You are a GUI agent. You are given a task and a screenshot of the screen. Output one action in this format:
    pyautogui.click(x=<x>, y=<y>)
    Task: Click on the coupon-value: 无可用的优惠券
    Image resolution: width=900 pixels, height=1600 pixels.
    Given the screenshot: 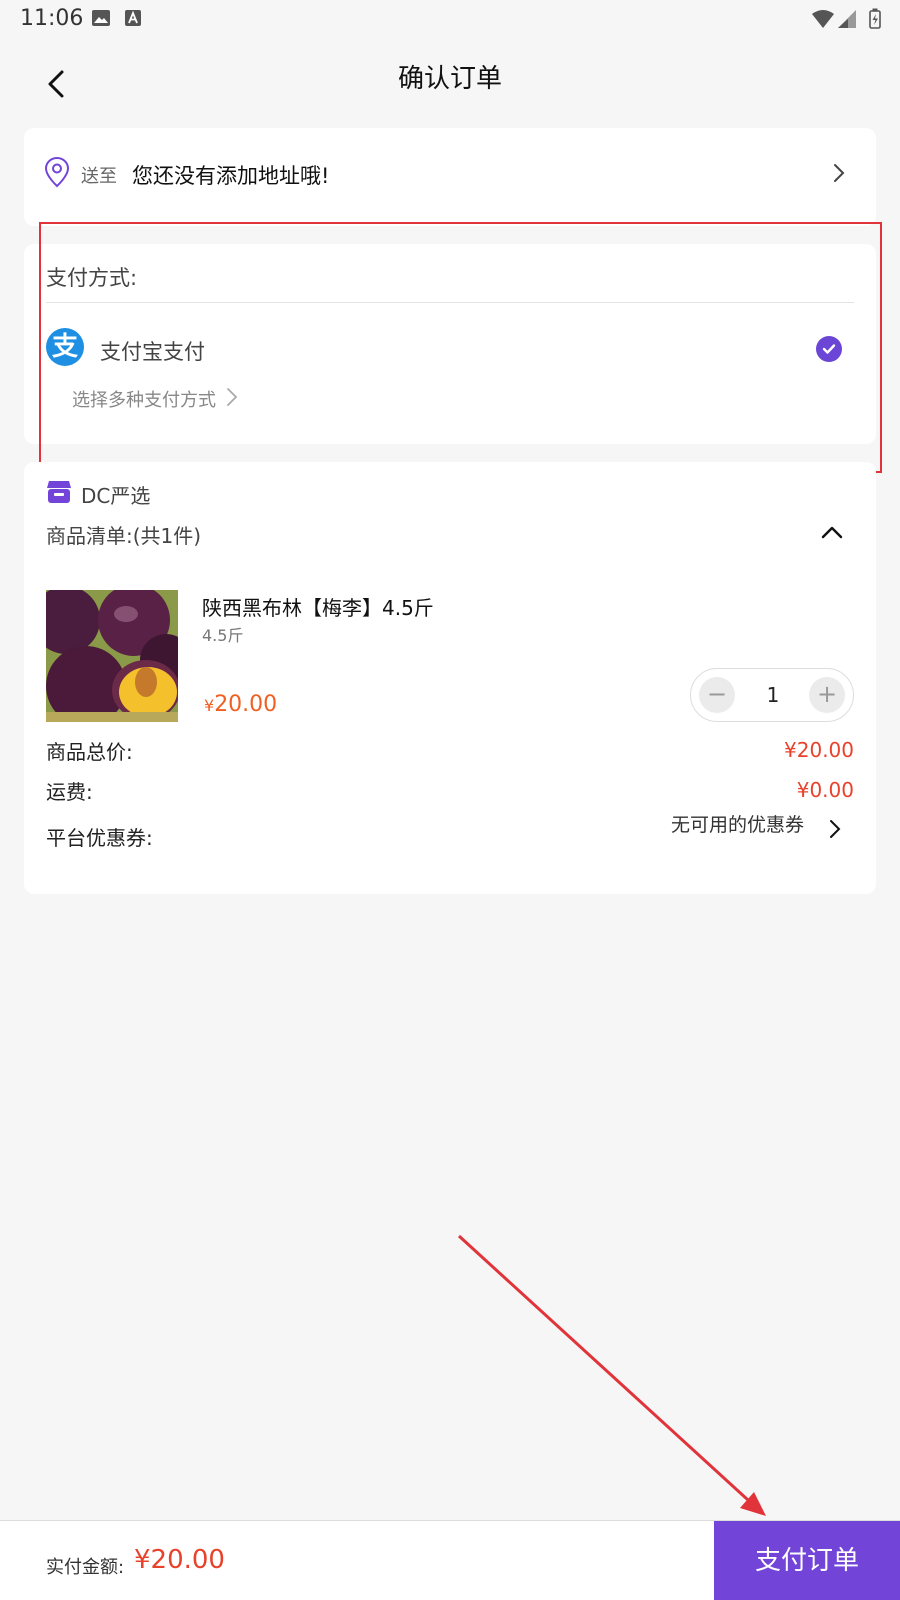 What is the action you would take?
    pyautogui.click(x=737, y=823)
    